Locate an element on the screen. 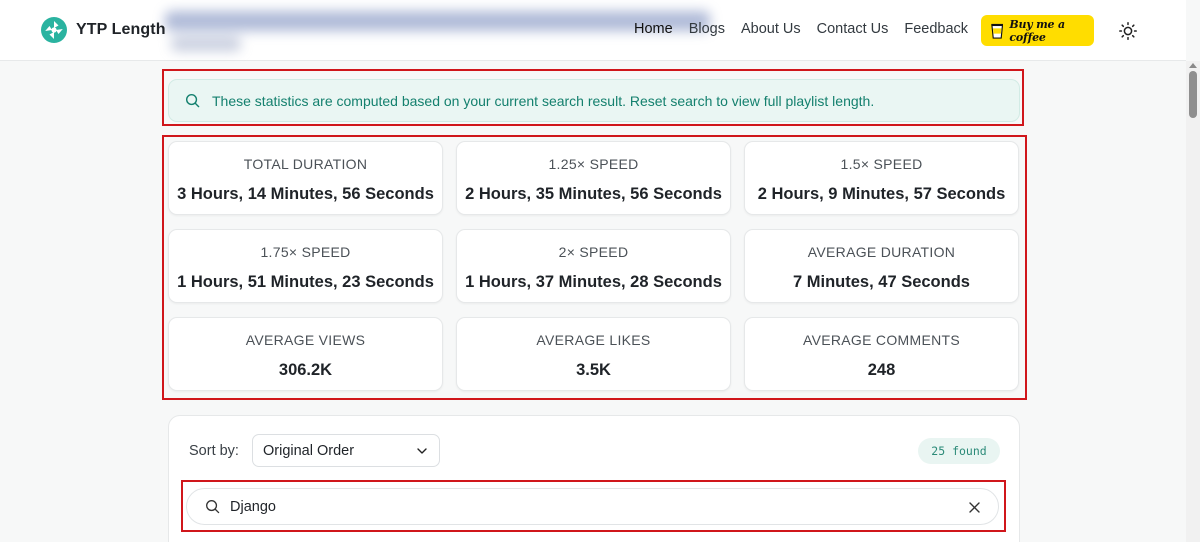 The width and height of the screenshot is (1200, 542). stat-value: 2 Hours, 9 Minutes, 57 Seconds is located at coordinates (881, 194).